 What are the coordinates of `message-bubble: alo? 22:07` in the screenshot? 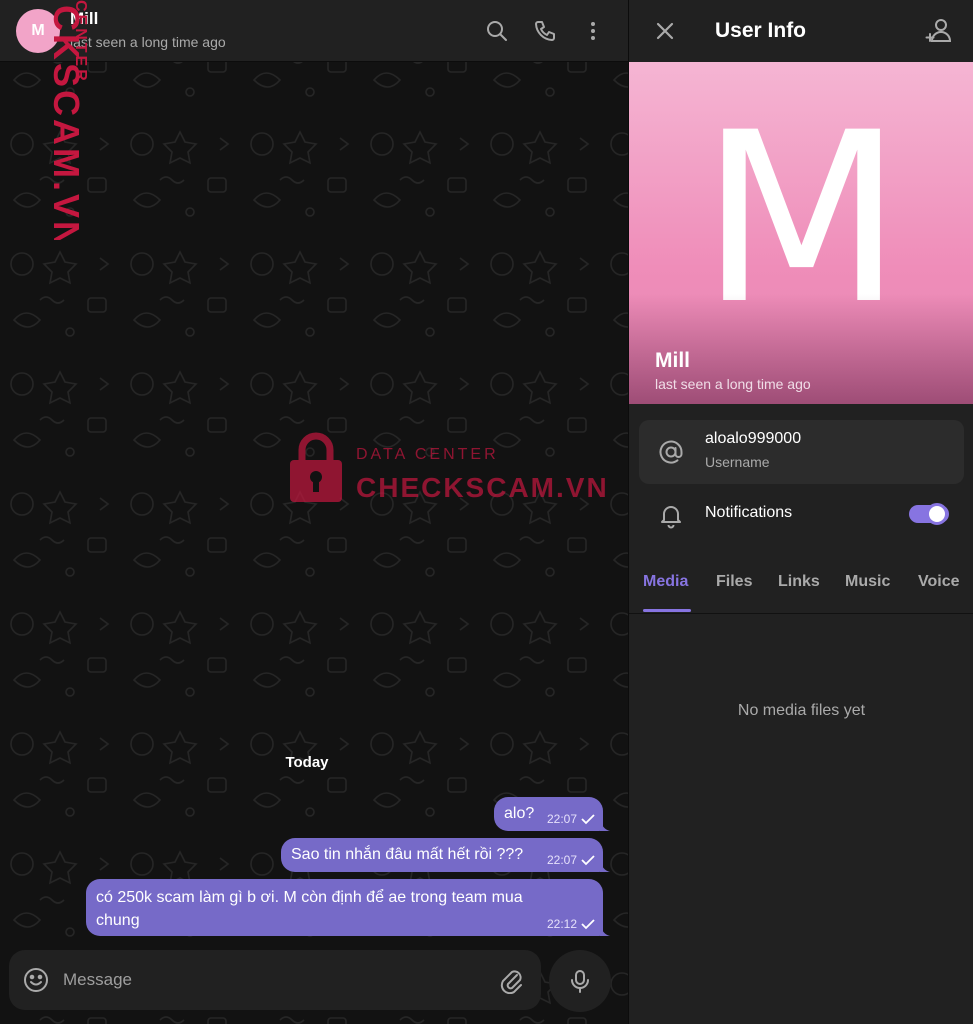 It's located at (552, 814).